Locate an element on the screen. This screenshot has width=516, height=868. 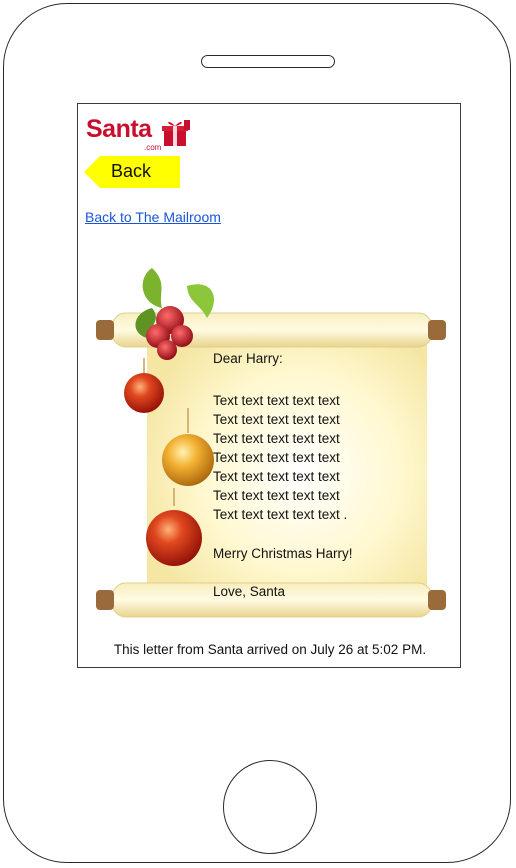
santa-logo: Santa .com is located at coordinates (141, 132).